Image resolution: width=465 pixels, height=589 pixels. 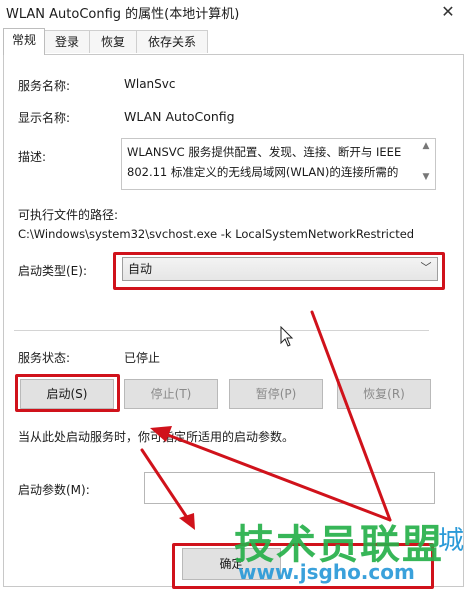 What do you see at coordinates (263, 172) in the screenshot?
I see `description-line-2: 802.11 标准定义的无线局域网(WLAN)的连接所需的` at bounding box center [263, 172].